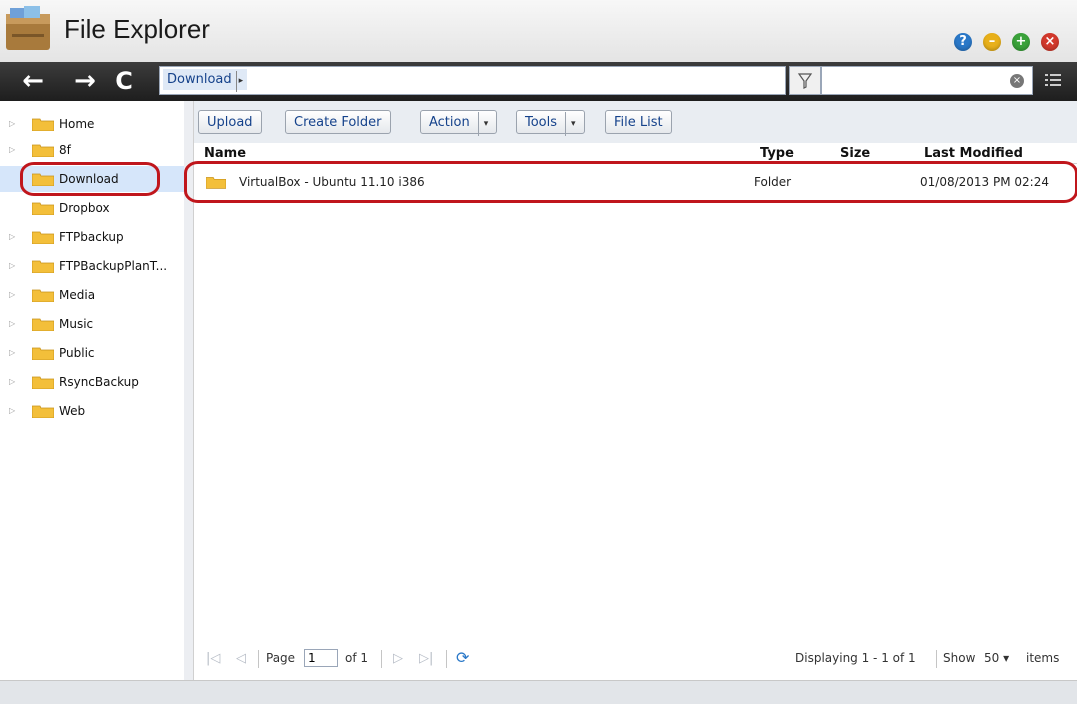 The width and height of the screenshot is (1077, 704). Describe the element at coordinates (84, 208) in the screenshot. I see `tree-item-label: Dropbox` at that location.